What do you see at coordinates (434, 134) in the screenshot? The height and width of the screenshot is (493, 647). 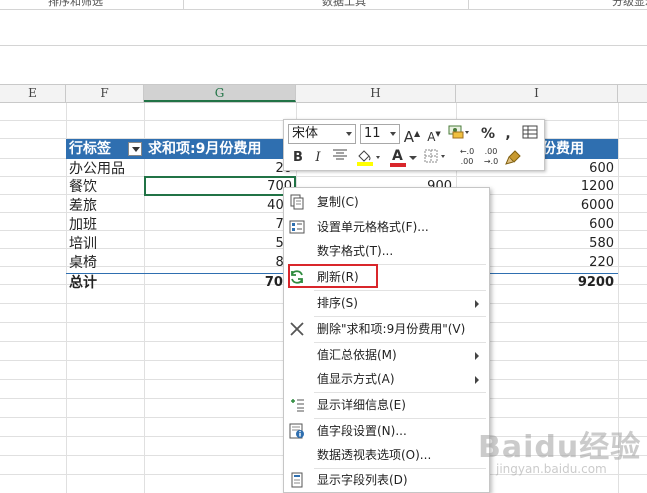 I see `shrink-font-button: A▼` at bounding box center [434, 134].